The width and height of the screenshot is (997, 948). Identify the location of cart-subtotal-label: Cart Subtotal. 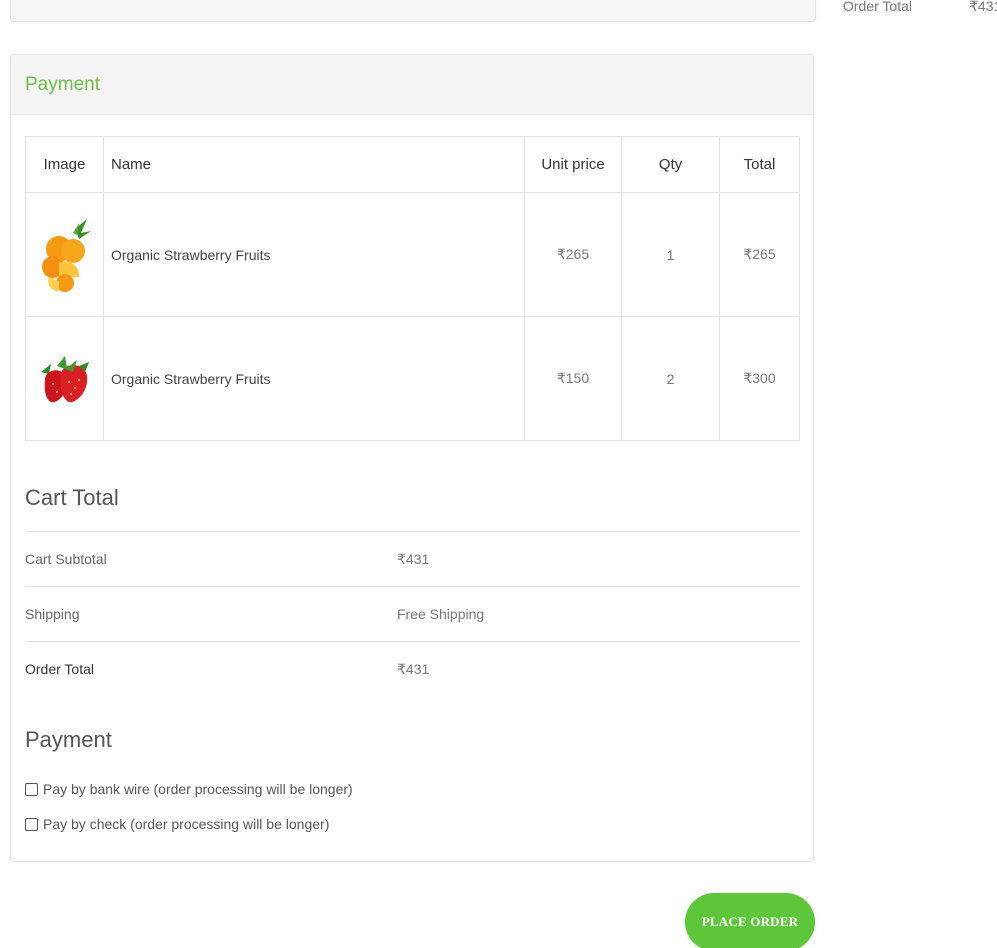
(66, 559).